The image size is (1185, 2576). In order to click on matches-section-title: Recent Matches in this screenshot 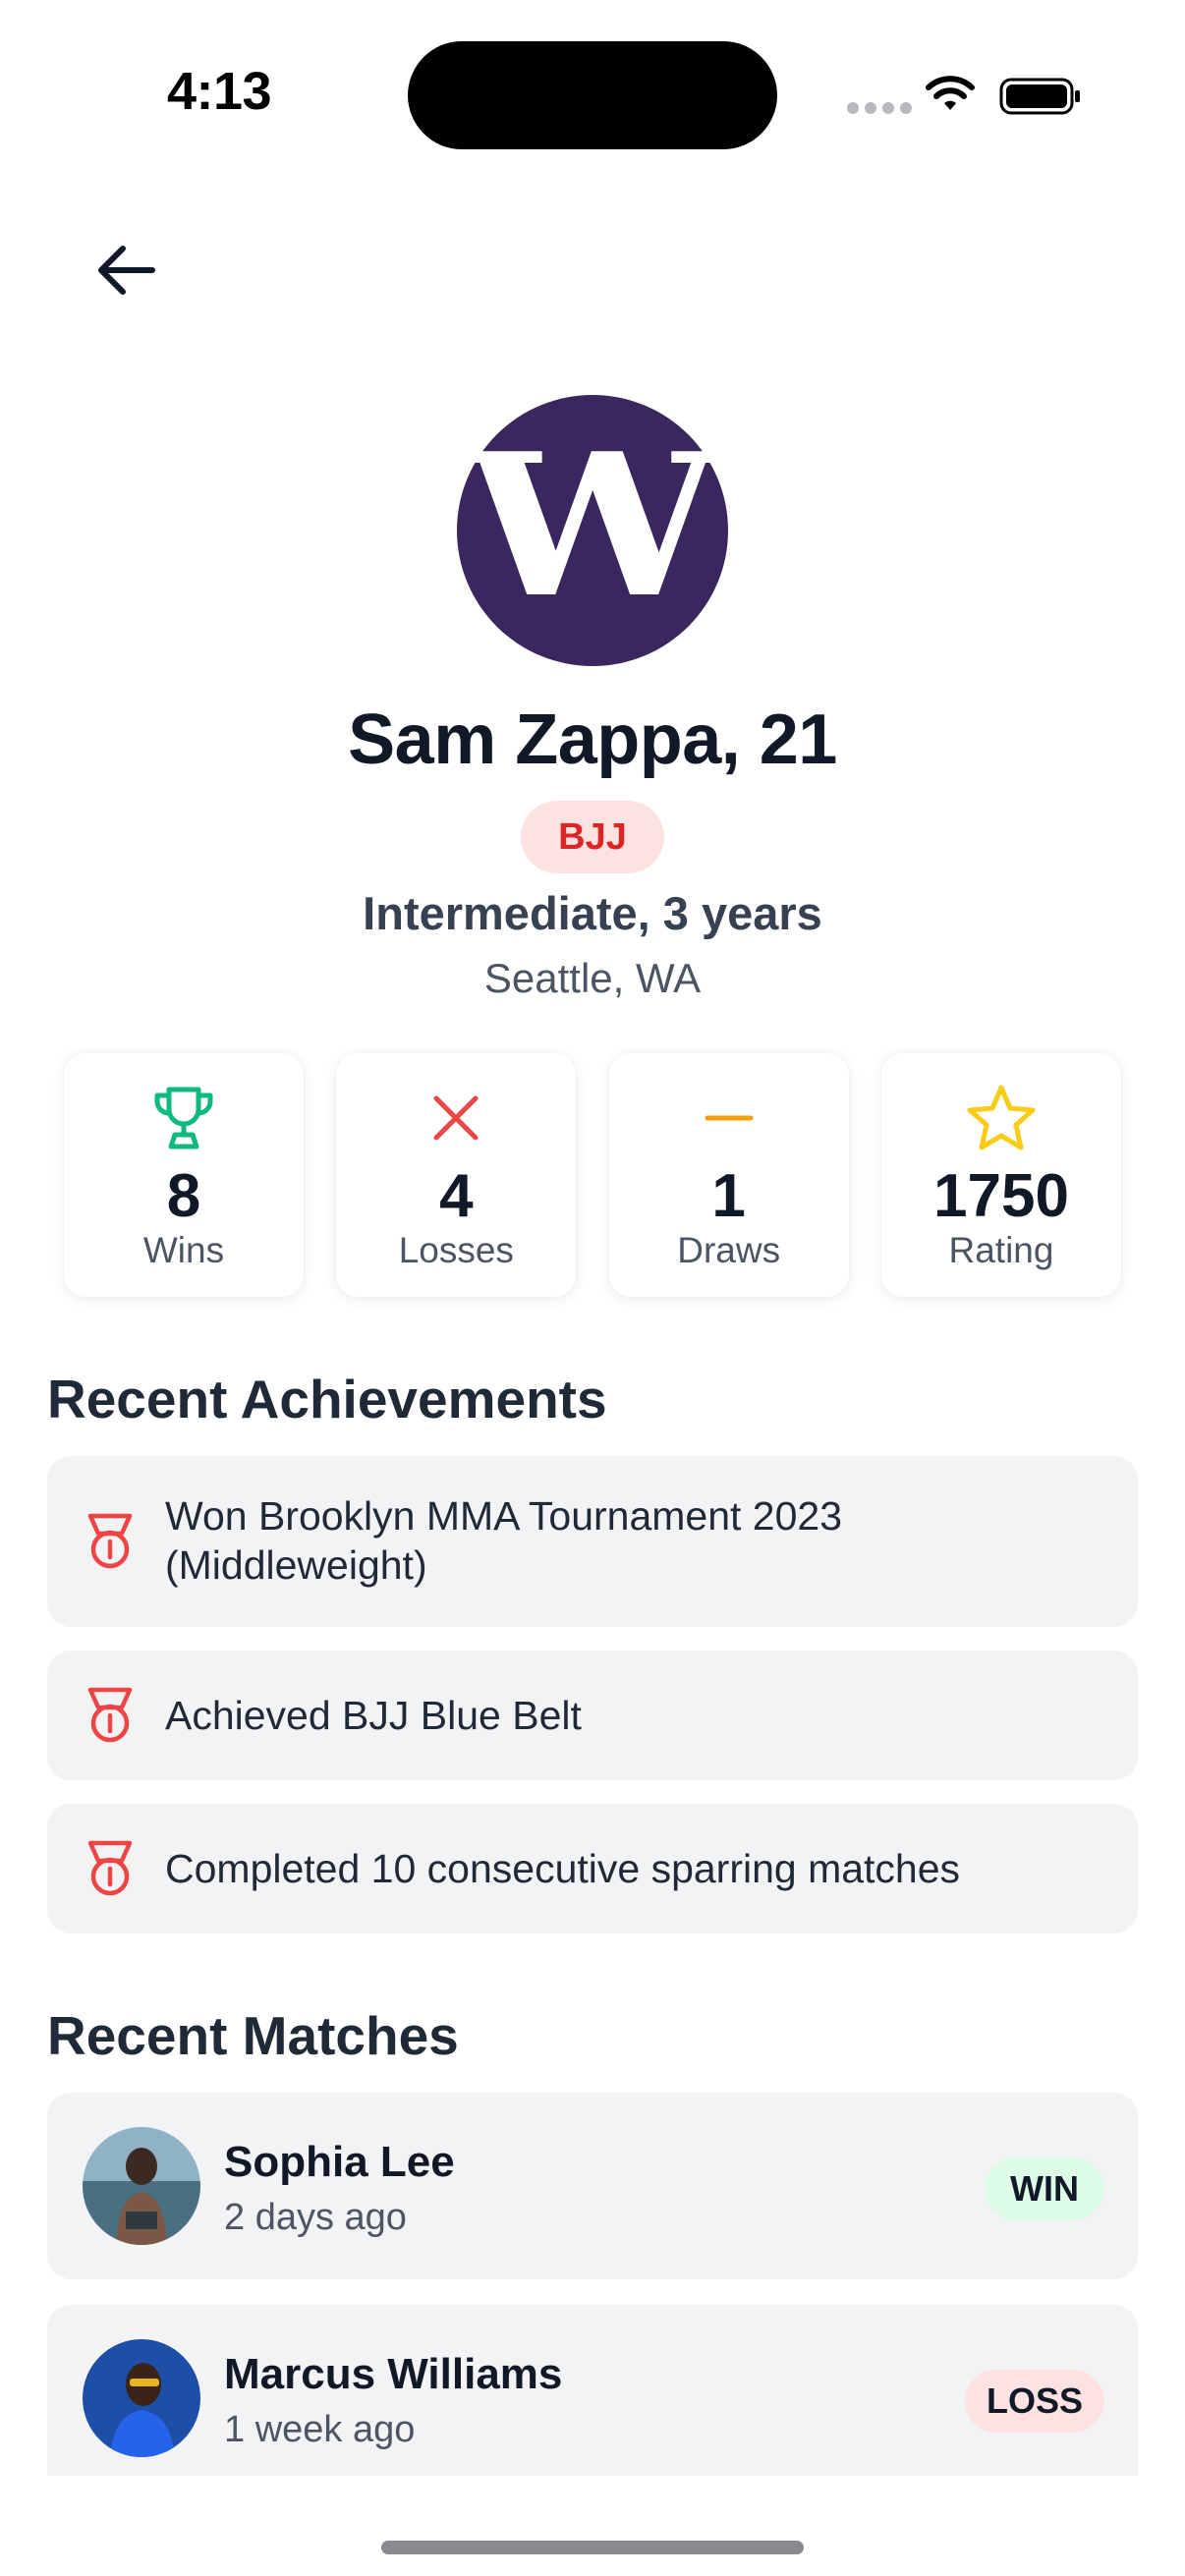, I will do `click(253, 2035)`.